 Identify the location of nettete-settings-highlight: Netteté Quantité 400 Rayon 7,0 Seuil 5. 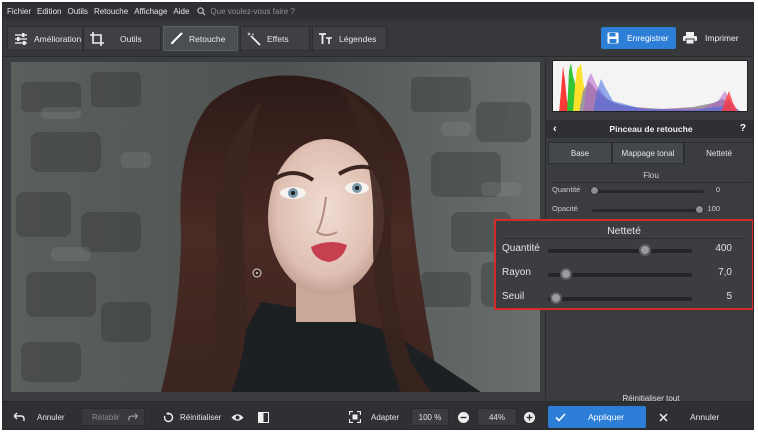
(623, 264).